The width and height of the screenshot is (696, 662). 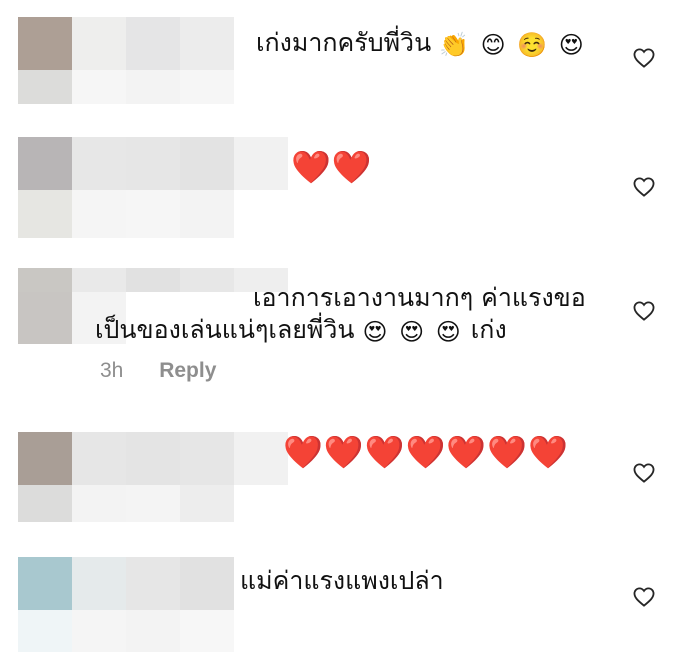 What do you see at coordinates (112, 370) in the screenshot?
I see `comment-timestamp: 3h` at bounding box center [112, 370].